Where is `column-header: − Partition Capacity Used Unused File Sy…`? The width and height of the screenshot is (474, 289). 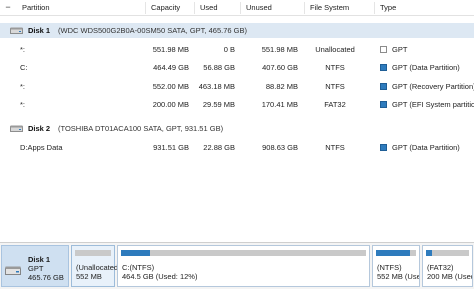
column-header: − Partition Capacity Used Unused File Sy… is located at coordinates (237, 8).